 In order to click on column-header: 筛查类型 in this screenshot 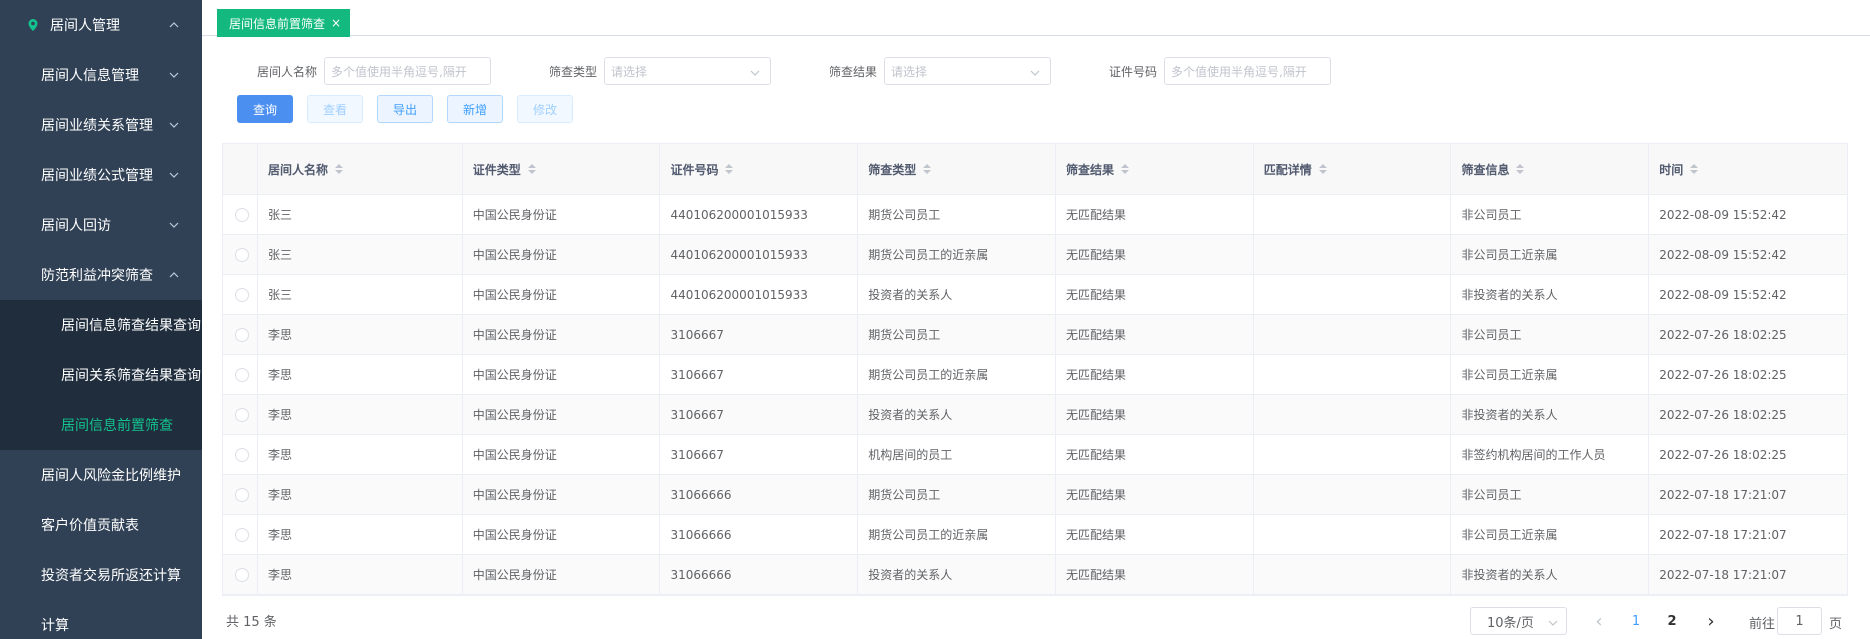, I will do `click(957, 169)`.